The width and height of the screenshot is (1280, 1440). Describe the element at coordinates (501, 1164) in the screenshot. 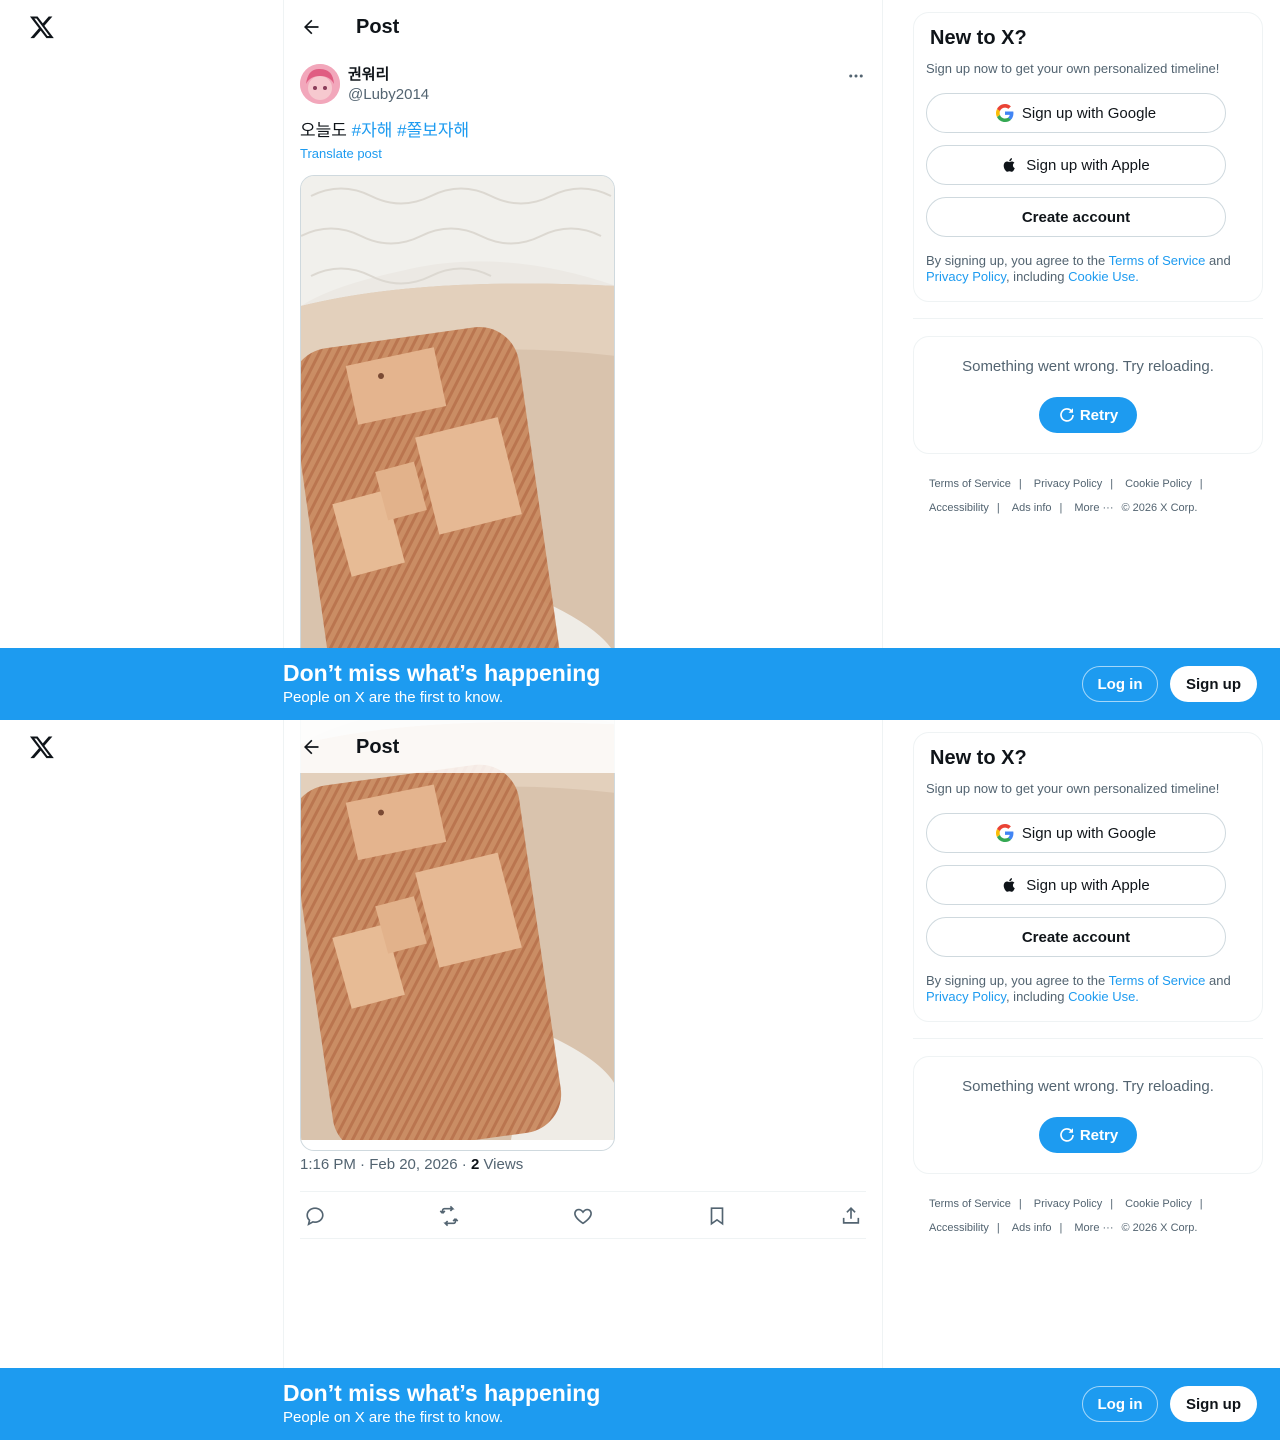

I see `views-label: Views` at that location.